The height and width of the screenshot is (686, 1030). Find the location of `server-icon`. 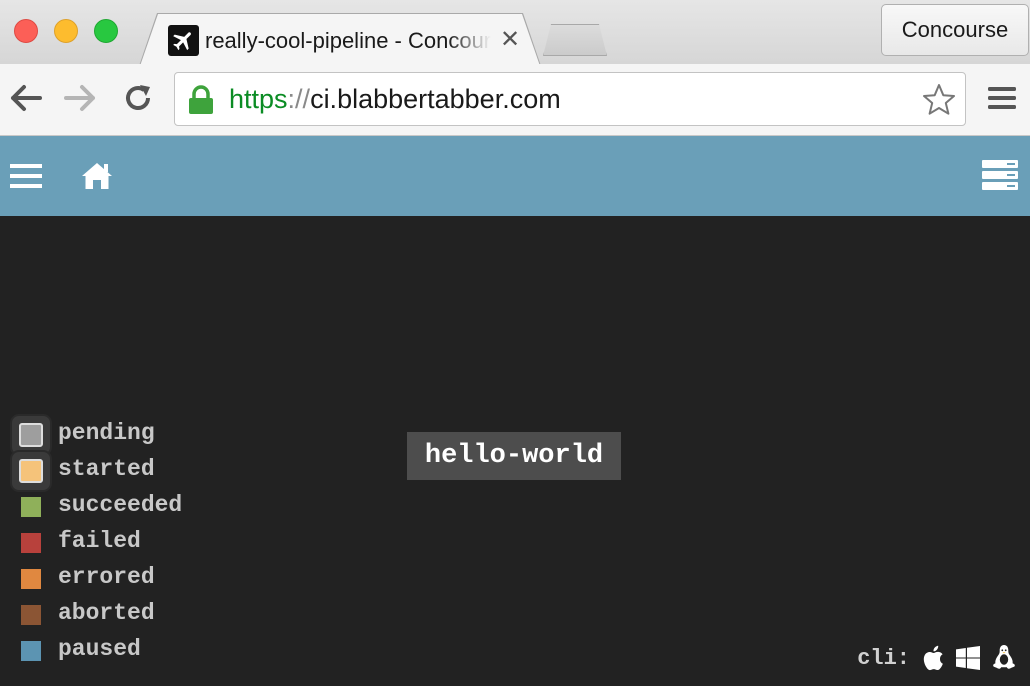

server-icon is located at coordinates (1000, 175).